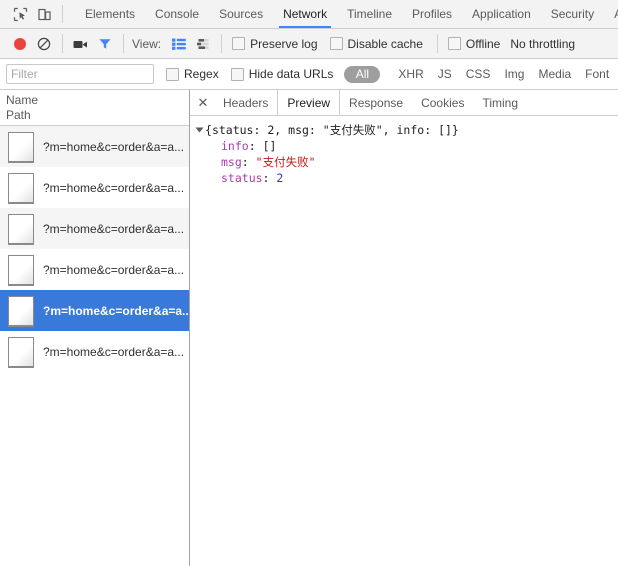 The width and height of the screenshot is (618, 566). I want to click on tab-network: Network, so click(305, 14).